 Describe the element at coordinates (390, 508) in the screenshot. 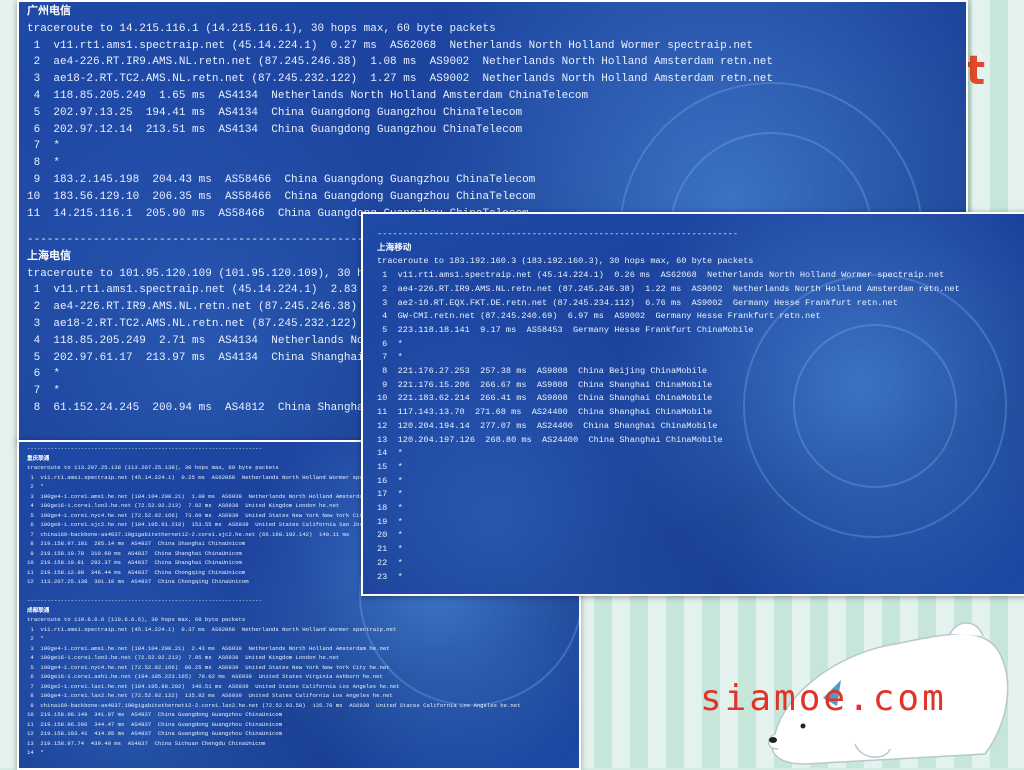

I see `trace-line: 18 *` at that location.